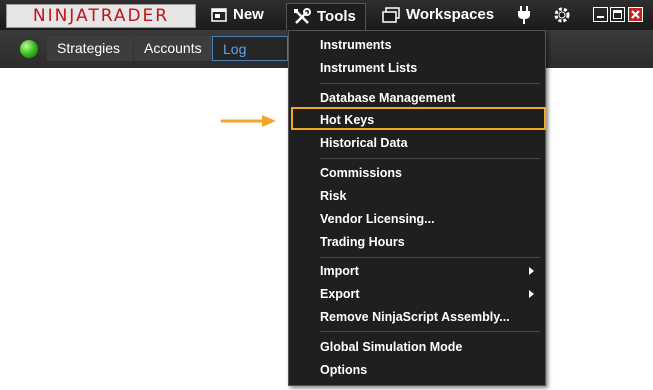 The width and height of the screenshot is (653, 390). What do you see at coordinates (362, 242) in the screenshot?
I see `menu-item-trading-hours: Trading Hours` at bounding box center [362, 242].